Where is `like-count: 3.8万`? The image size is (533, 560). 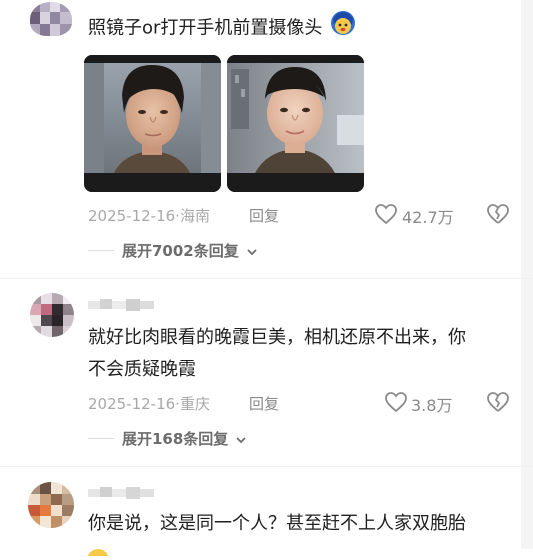 like-count: 3.8万 is located at coordinates (432, 405).